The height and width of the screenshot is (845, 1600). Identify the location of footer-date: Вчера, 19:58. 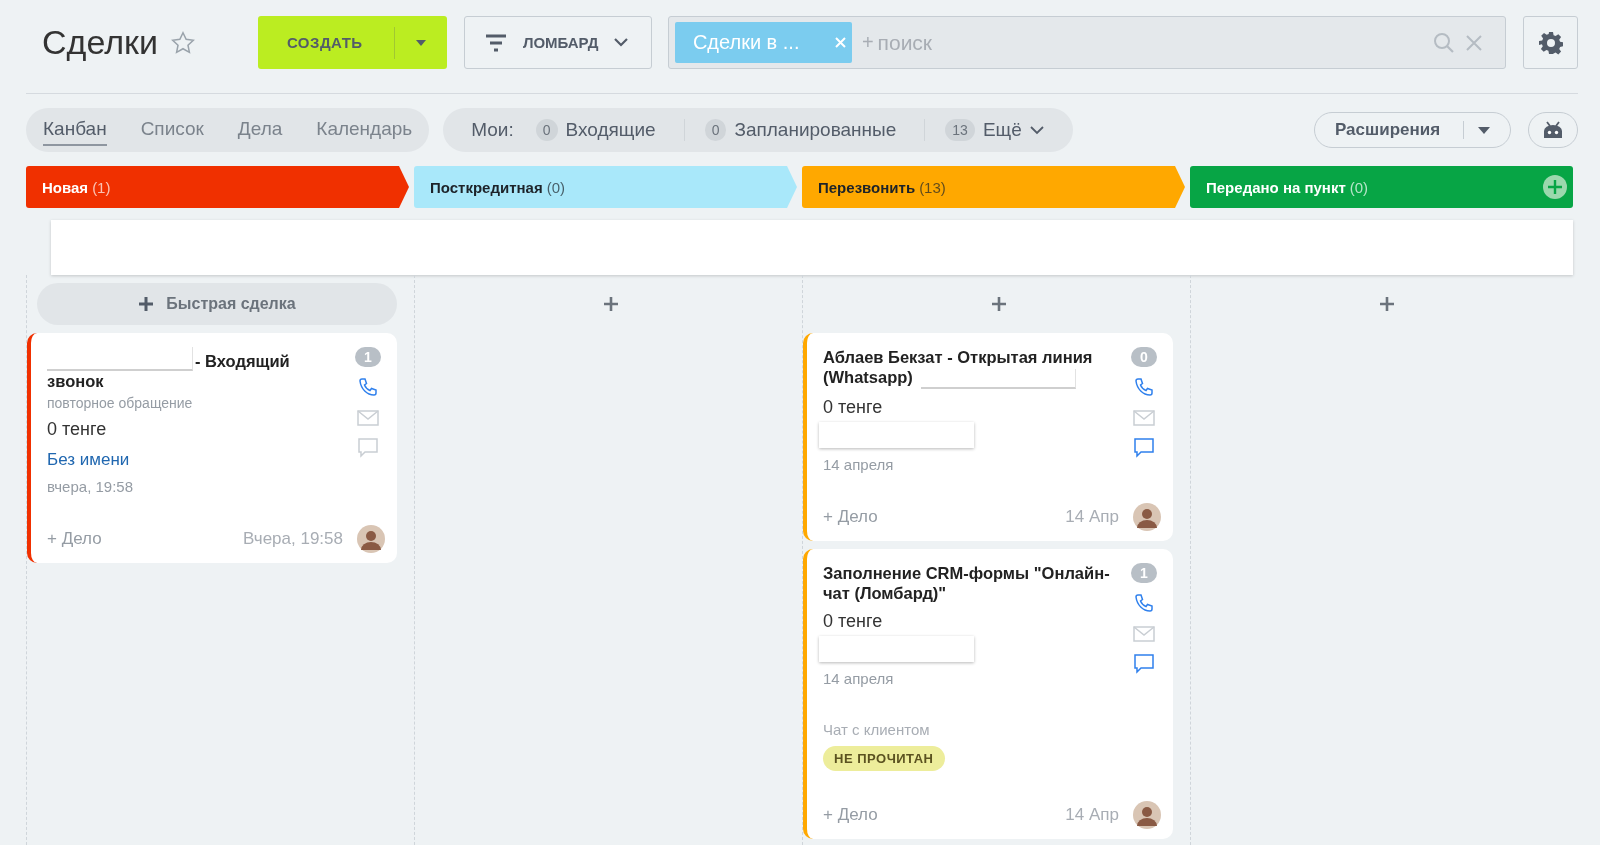
(293, 539).